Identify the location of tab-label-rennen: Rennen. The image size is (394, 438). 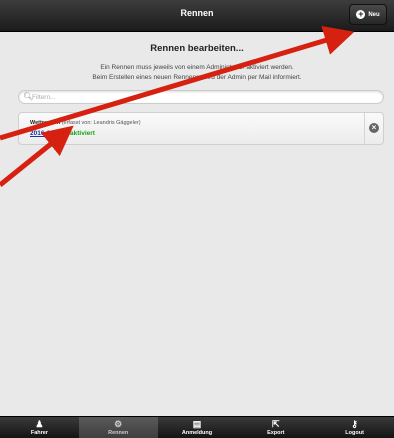
(118, 433).